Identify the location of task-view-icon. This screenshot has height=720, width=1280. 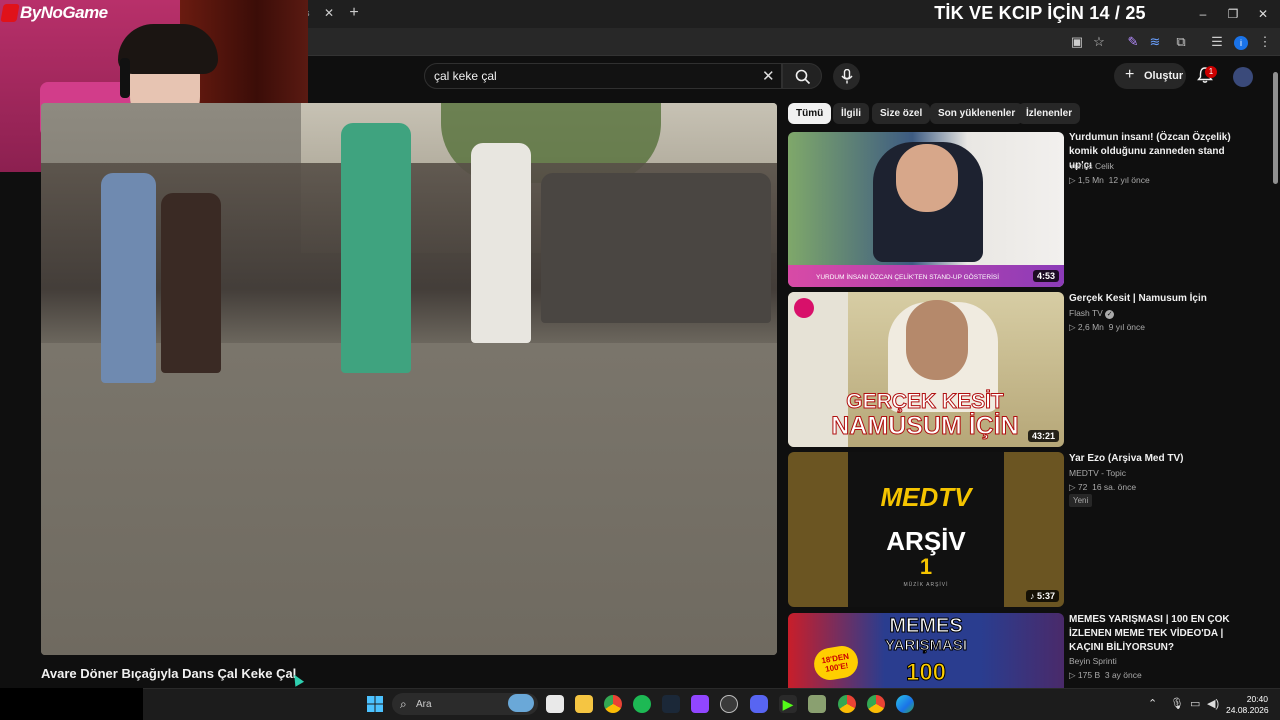
(555, 704).